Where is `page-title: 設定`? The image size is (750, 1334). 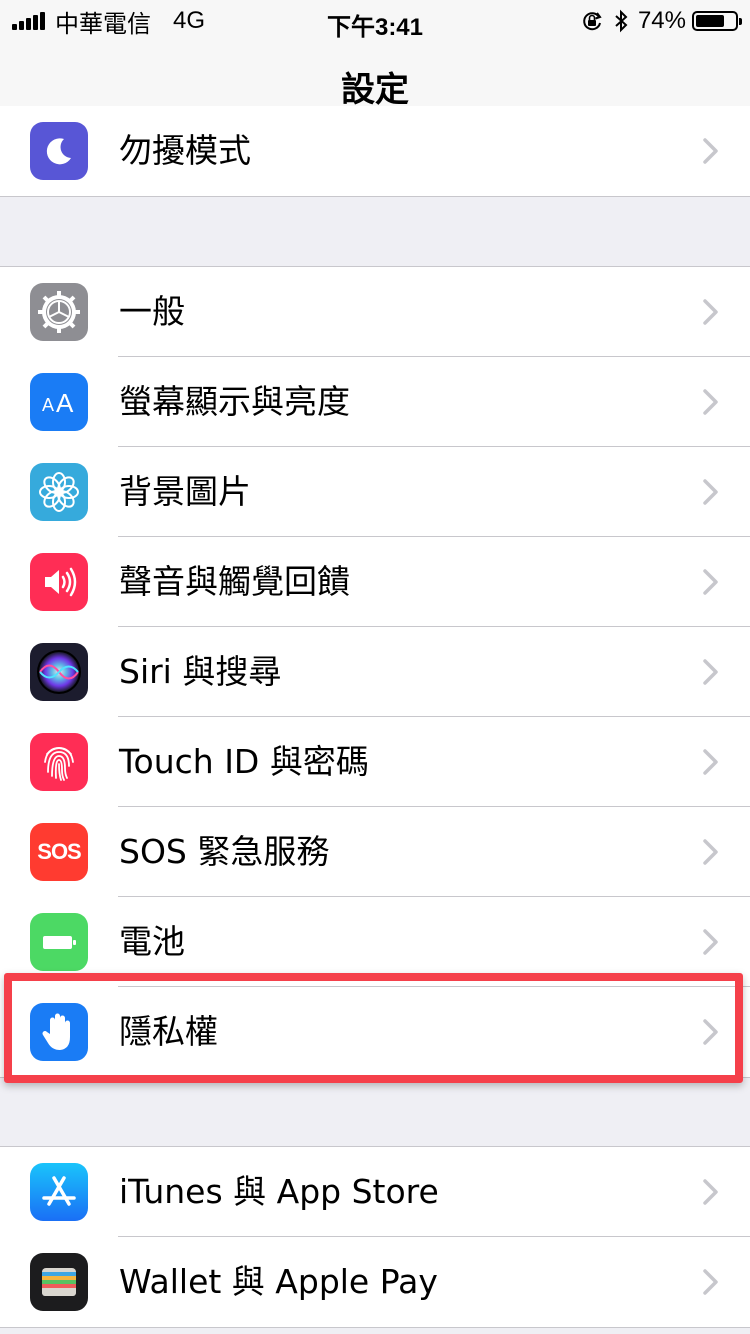 page-title: 設定 is located at coordinates (375, 90).